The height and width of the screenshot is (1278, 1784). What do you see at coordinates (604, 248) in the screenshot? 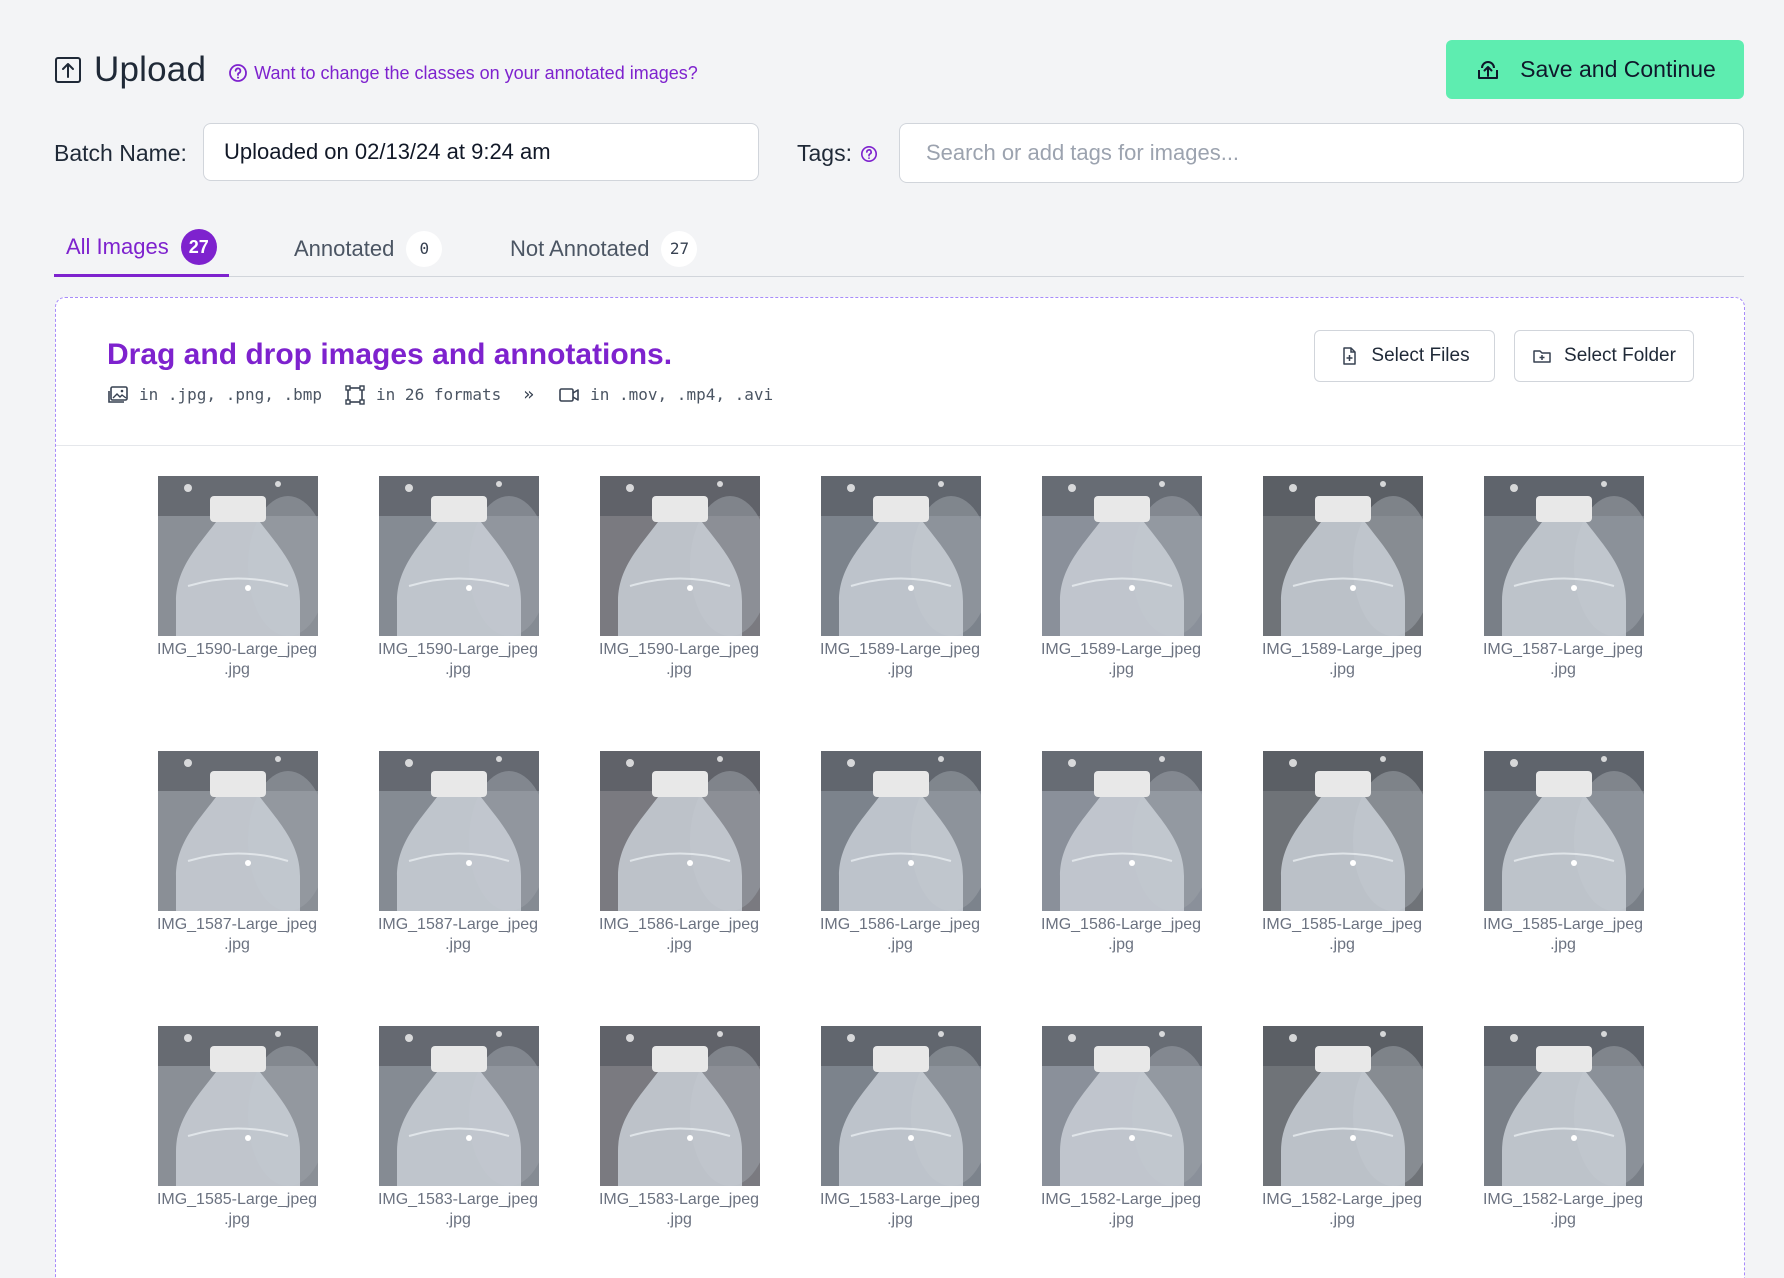
I see `tab-not-annotated: Not Annotated 27` at bounding box center [604, 248].